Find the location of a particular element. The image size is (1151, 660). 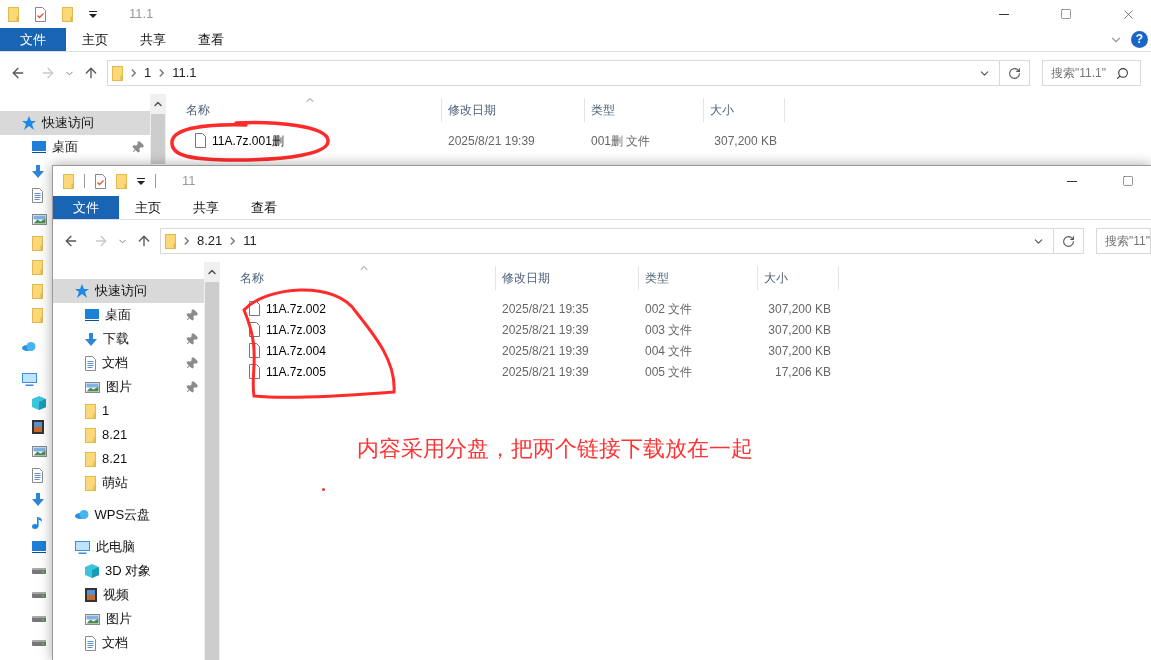

search-field: 搜索"11" is located at coordinates (1123, 241).